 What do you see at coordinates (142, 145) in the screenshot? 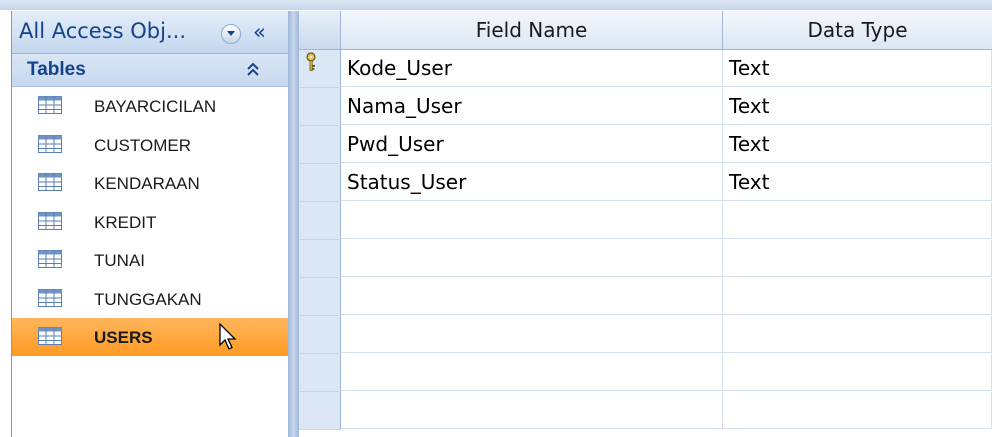
I see `nav-item-label: CUSTOMER` at bounding box center [142, 145].